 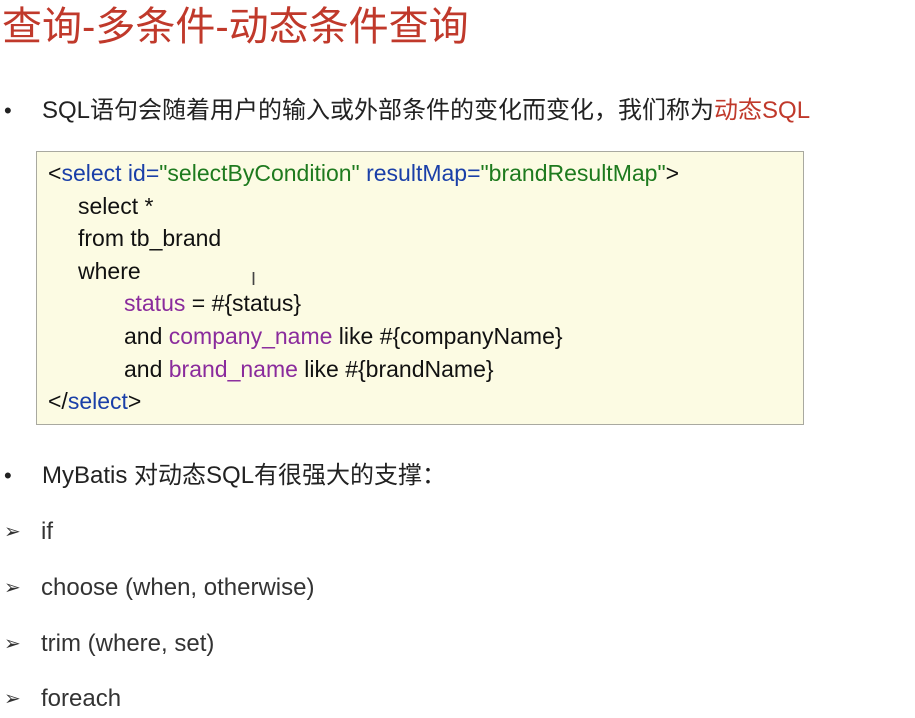 What do you see at coordinates (244, 475) in the screenshot?
I see `bullet-text: MyBatis 对动态SQL有很强大的支撑：` at bounding box center [244, 475].